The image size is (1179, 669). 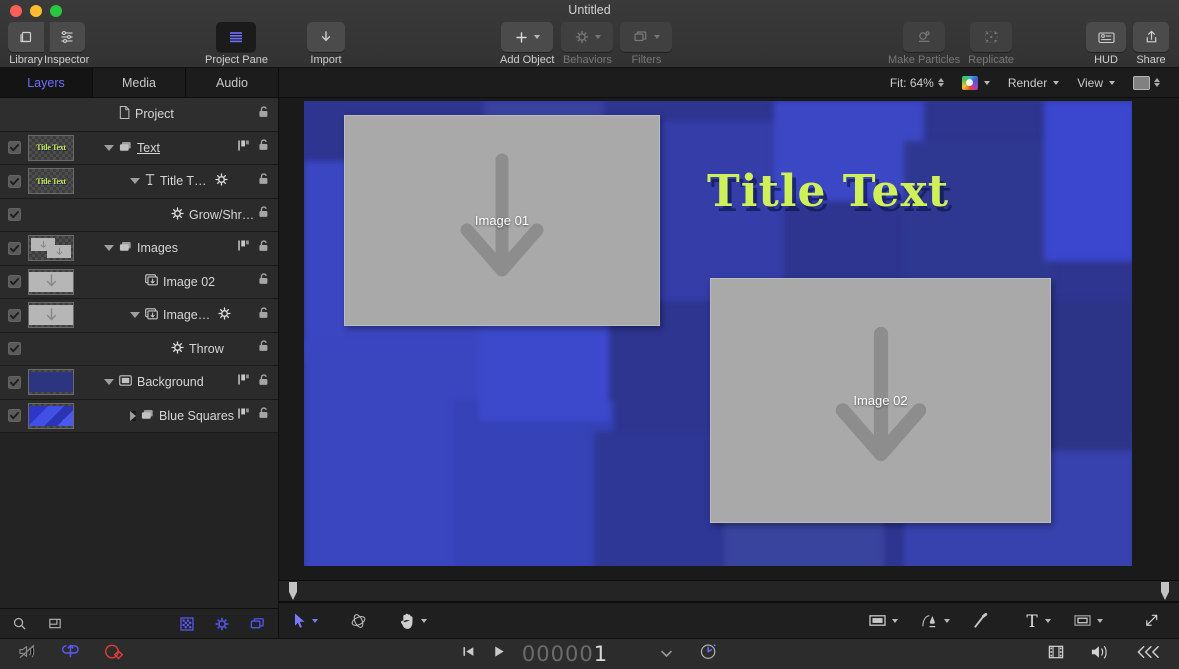 I want to click on project-pane-button: Project Pane, so click(x=236, y=44).